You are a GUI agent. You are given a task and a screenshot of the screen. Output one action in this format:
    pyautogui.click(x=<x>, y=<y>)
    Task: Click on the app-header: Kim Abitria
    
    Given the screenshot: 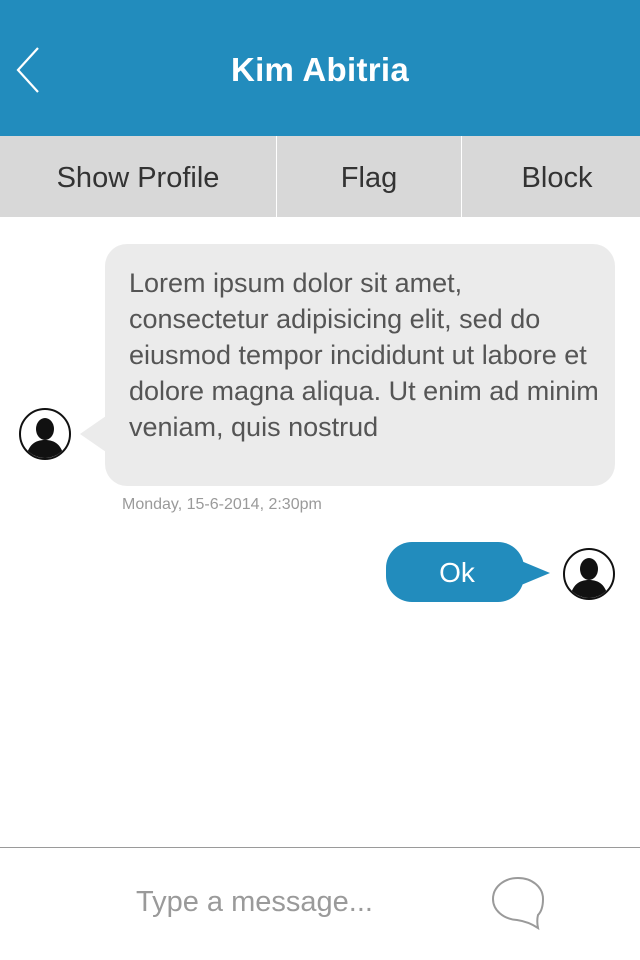 What is the action you would take?
    pyautogui.click(x=320, y=68)
    